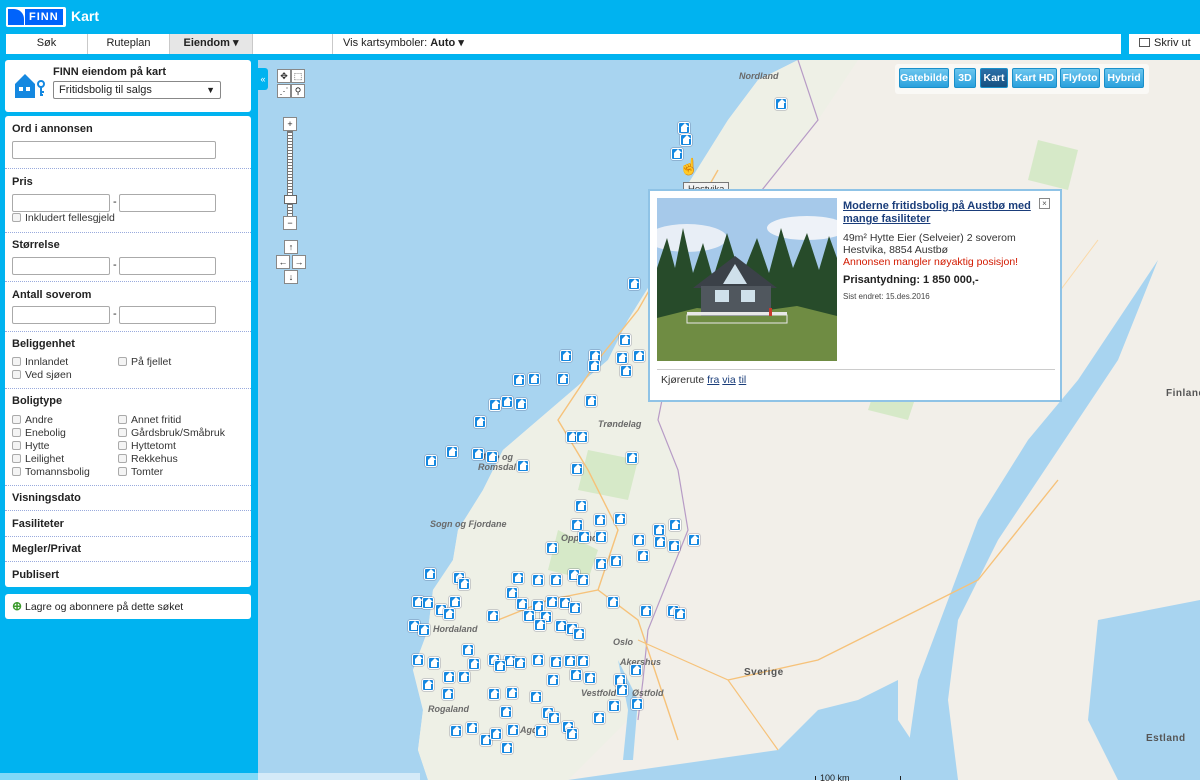 Image resolution: width=1200 pixels, height=783 pixels. What do you see at coordinates (171, 433) in the screenshot?
I see `type-checkbox-gardsbruk: Gårdsbruk/Småbruk` at bounding box center [171, 433].